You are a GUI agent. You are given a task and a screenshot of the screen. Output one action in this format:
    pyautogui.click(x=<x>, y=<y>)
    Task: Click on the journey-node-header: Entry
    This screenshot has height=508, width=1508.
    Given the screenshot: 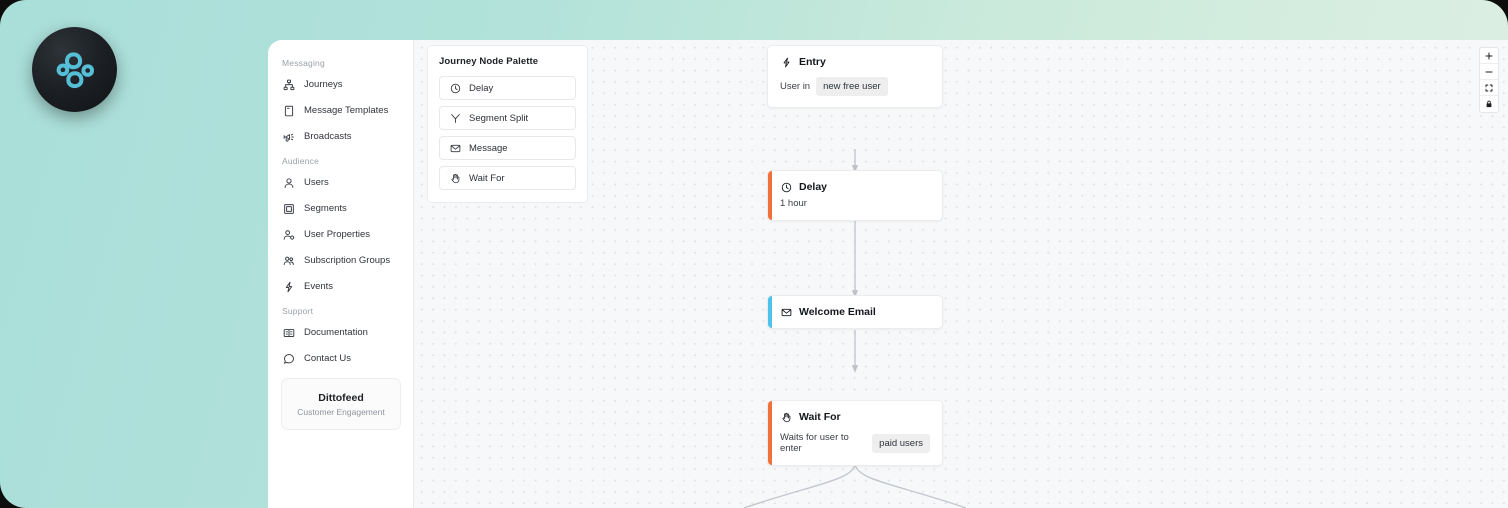 What is the action you would take?
    pyautogui.click(x=855, y=62)
    